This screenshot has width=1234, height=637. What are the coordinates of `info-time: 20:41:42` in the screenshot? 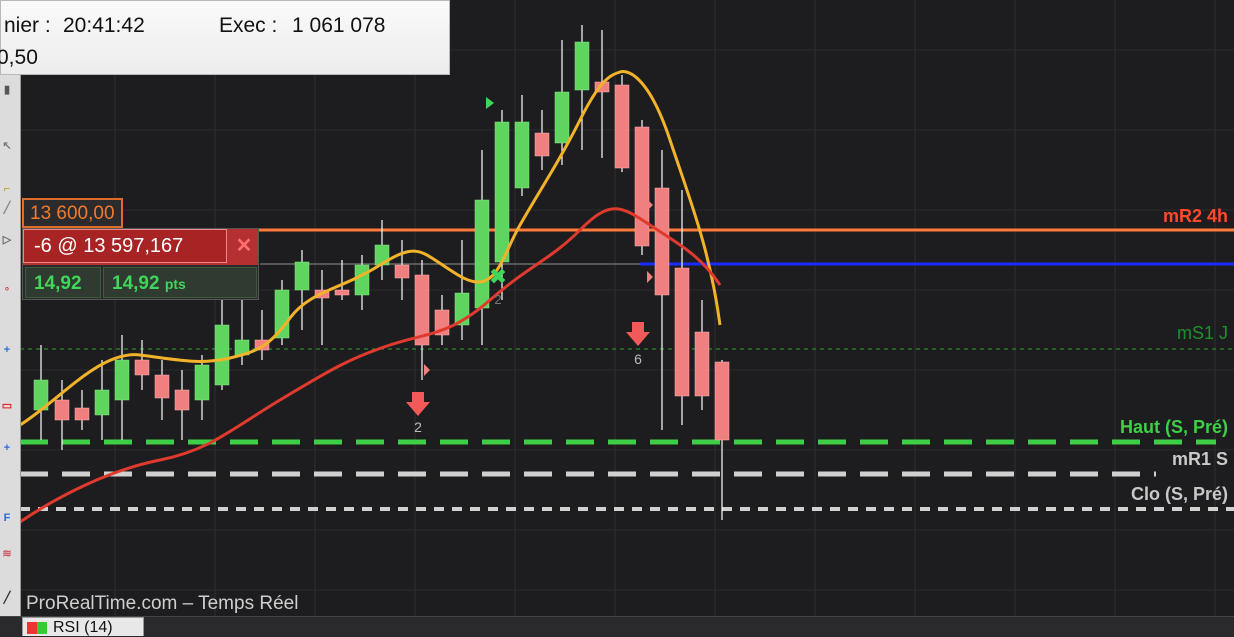 It's located at (104, 25).